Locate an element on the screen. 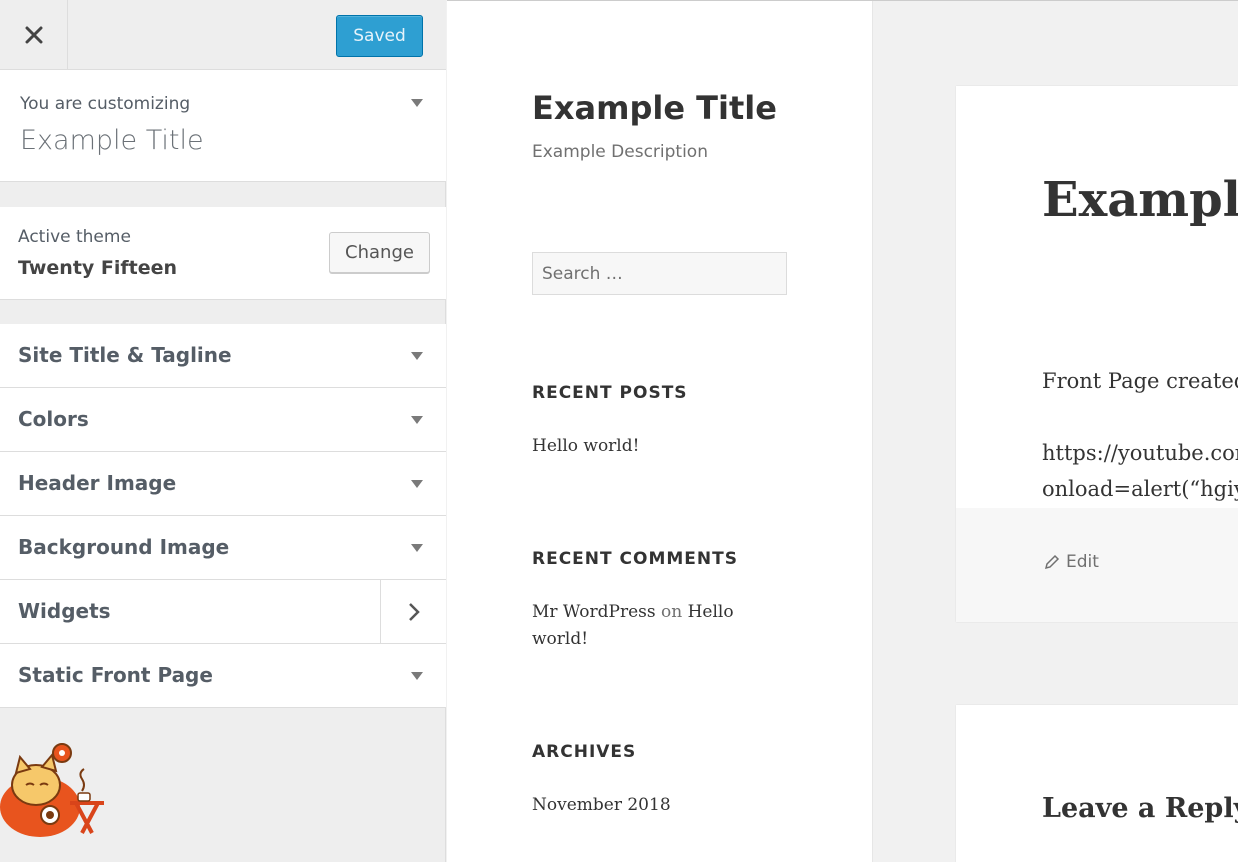 This screenshot has height=862, width=1238. leave-reply-title: Leave a Reply is located at coordinates (1140, 808).